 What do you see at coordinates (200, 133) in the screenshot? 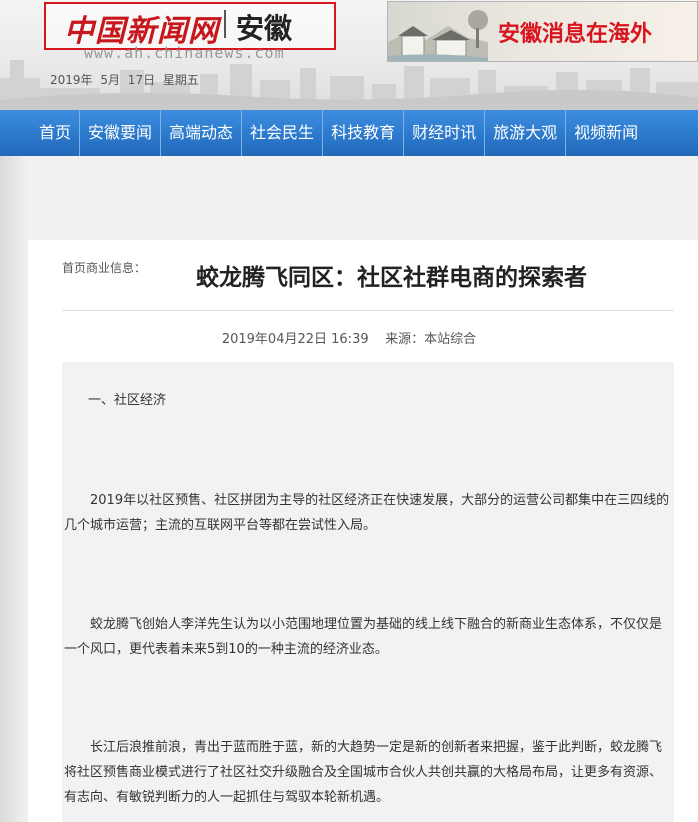
I see `nav-item-highend: 高端动态` at bounding box center [200, 133].